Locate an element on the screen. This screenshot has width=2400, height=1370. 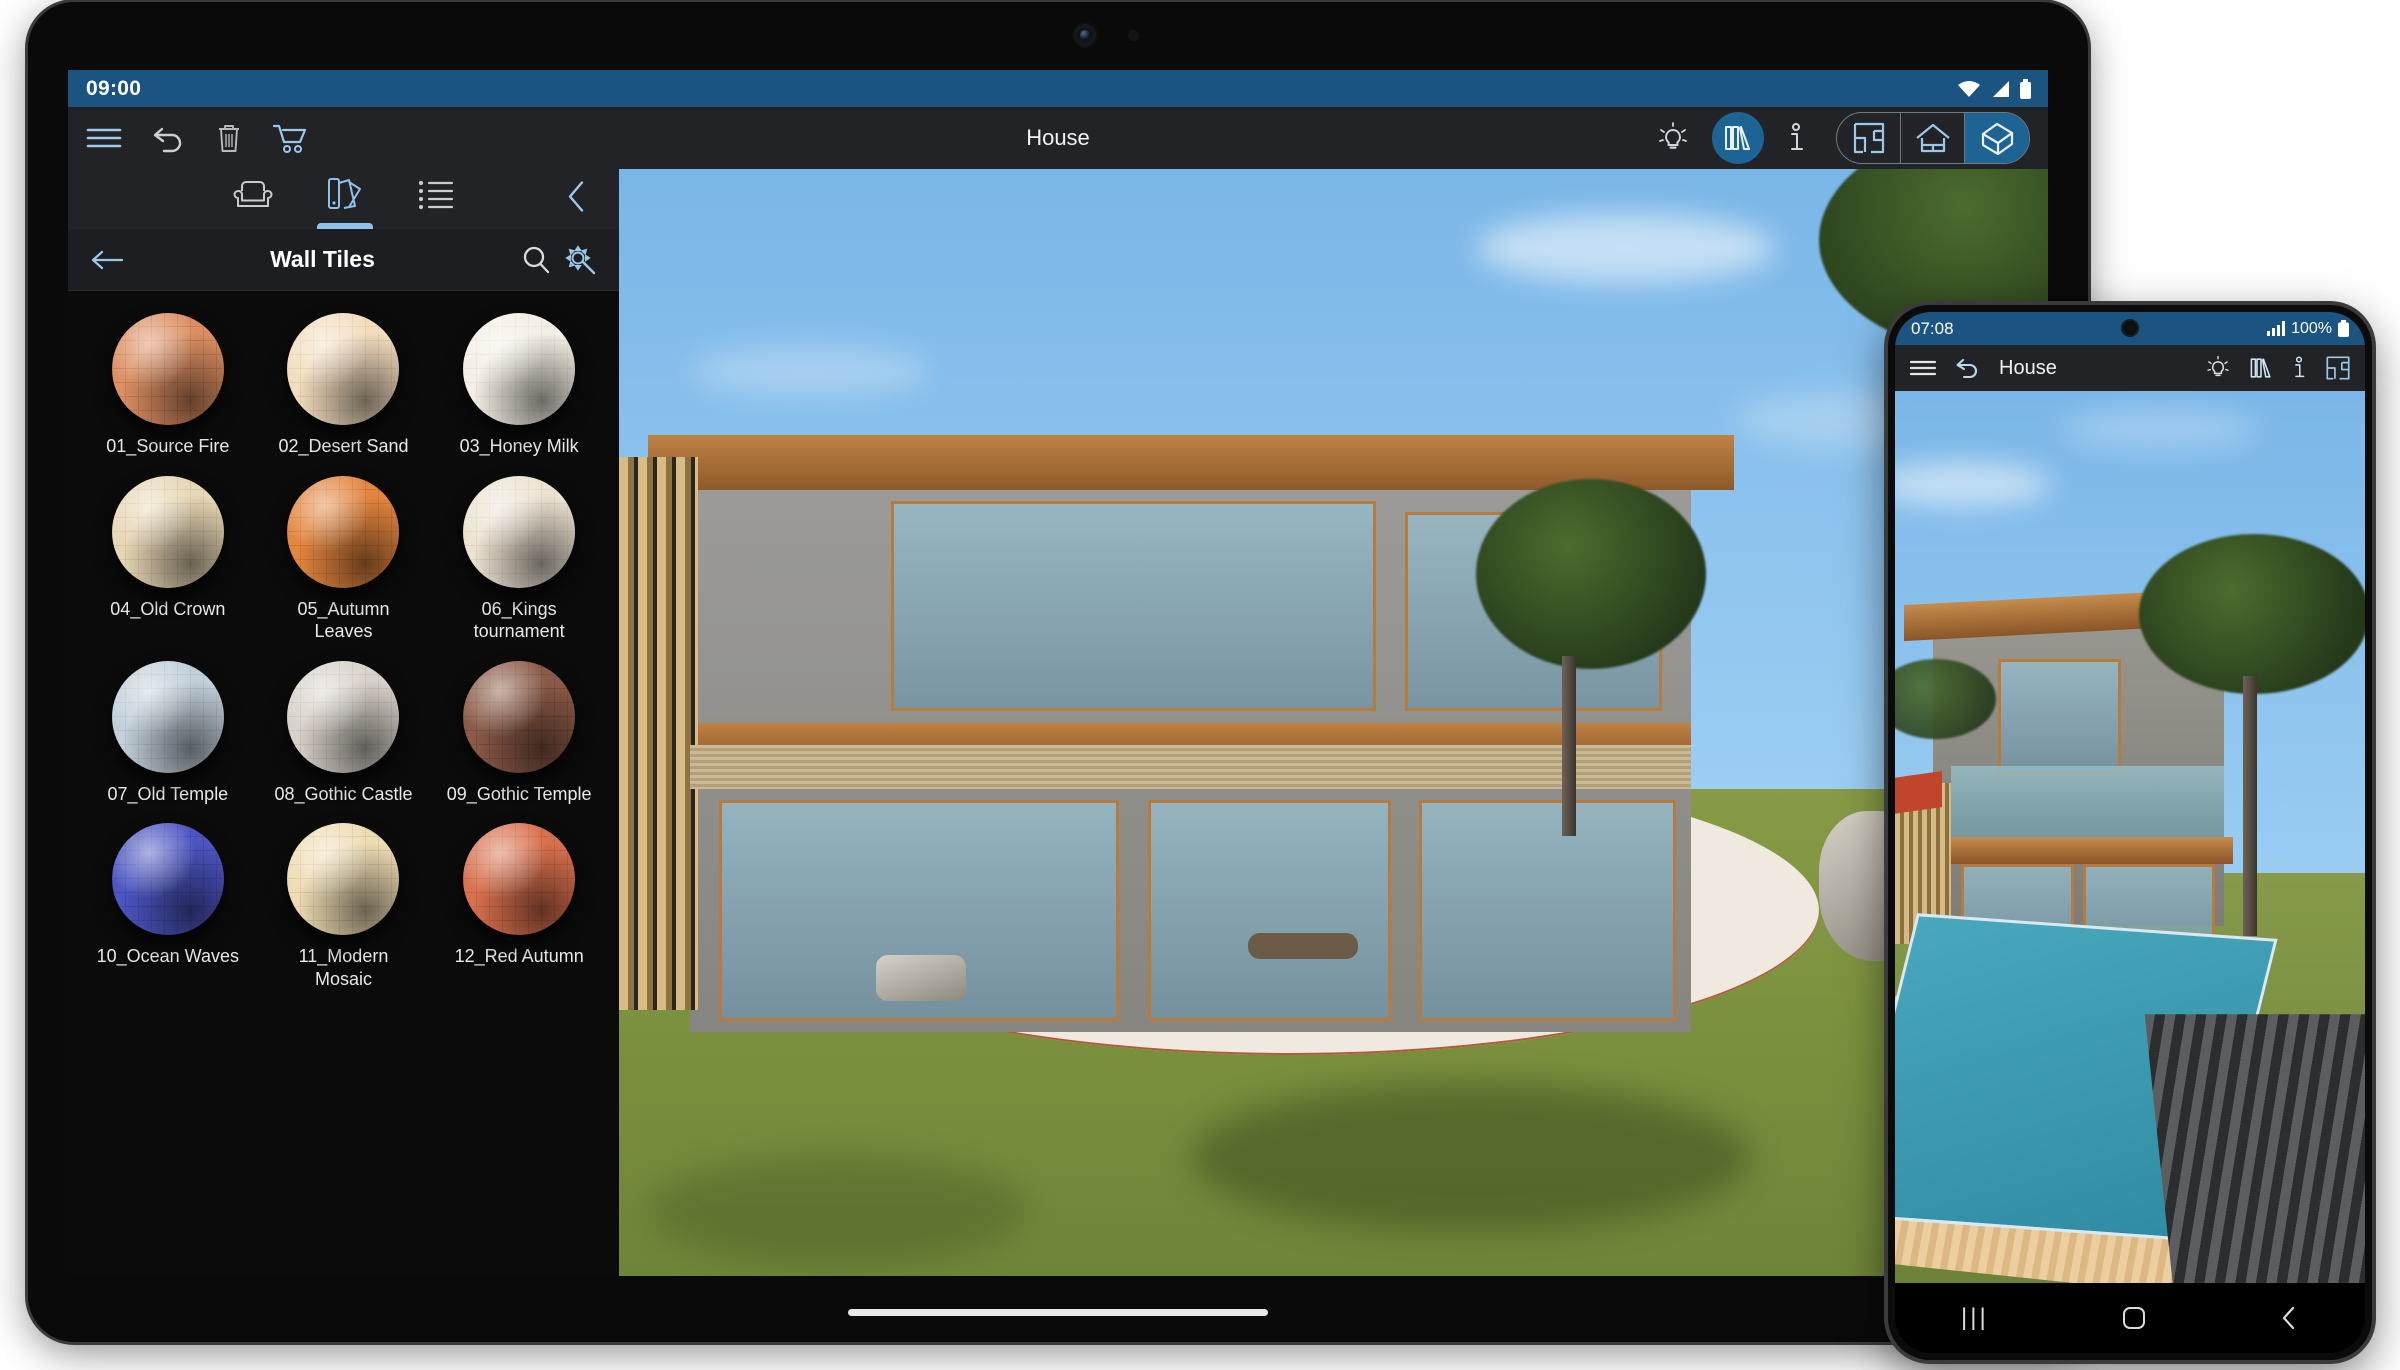
material-swatch: 06_Kings tournament is located at coordinates (519, 559).